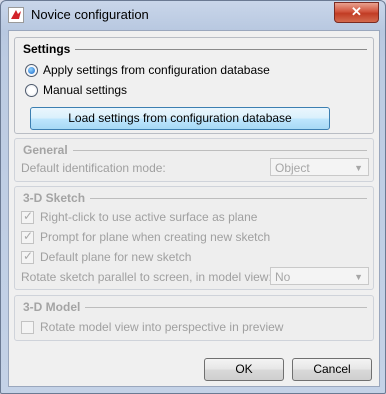  What do you see at coordinates (85, 90) in the screenshot?
I see `manual-settings-label: Manual settings` at bounding box center [85, 90].